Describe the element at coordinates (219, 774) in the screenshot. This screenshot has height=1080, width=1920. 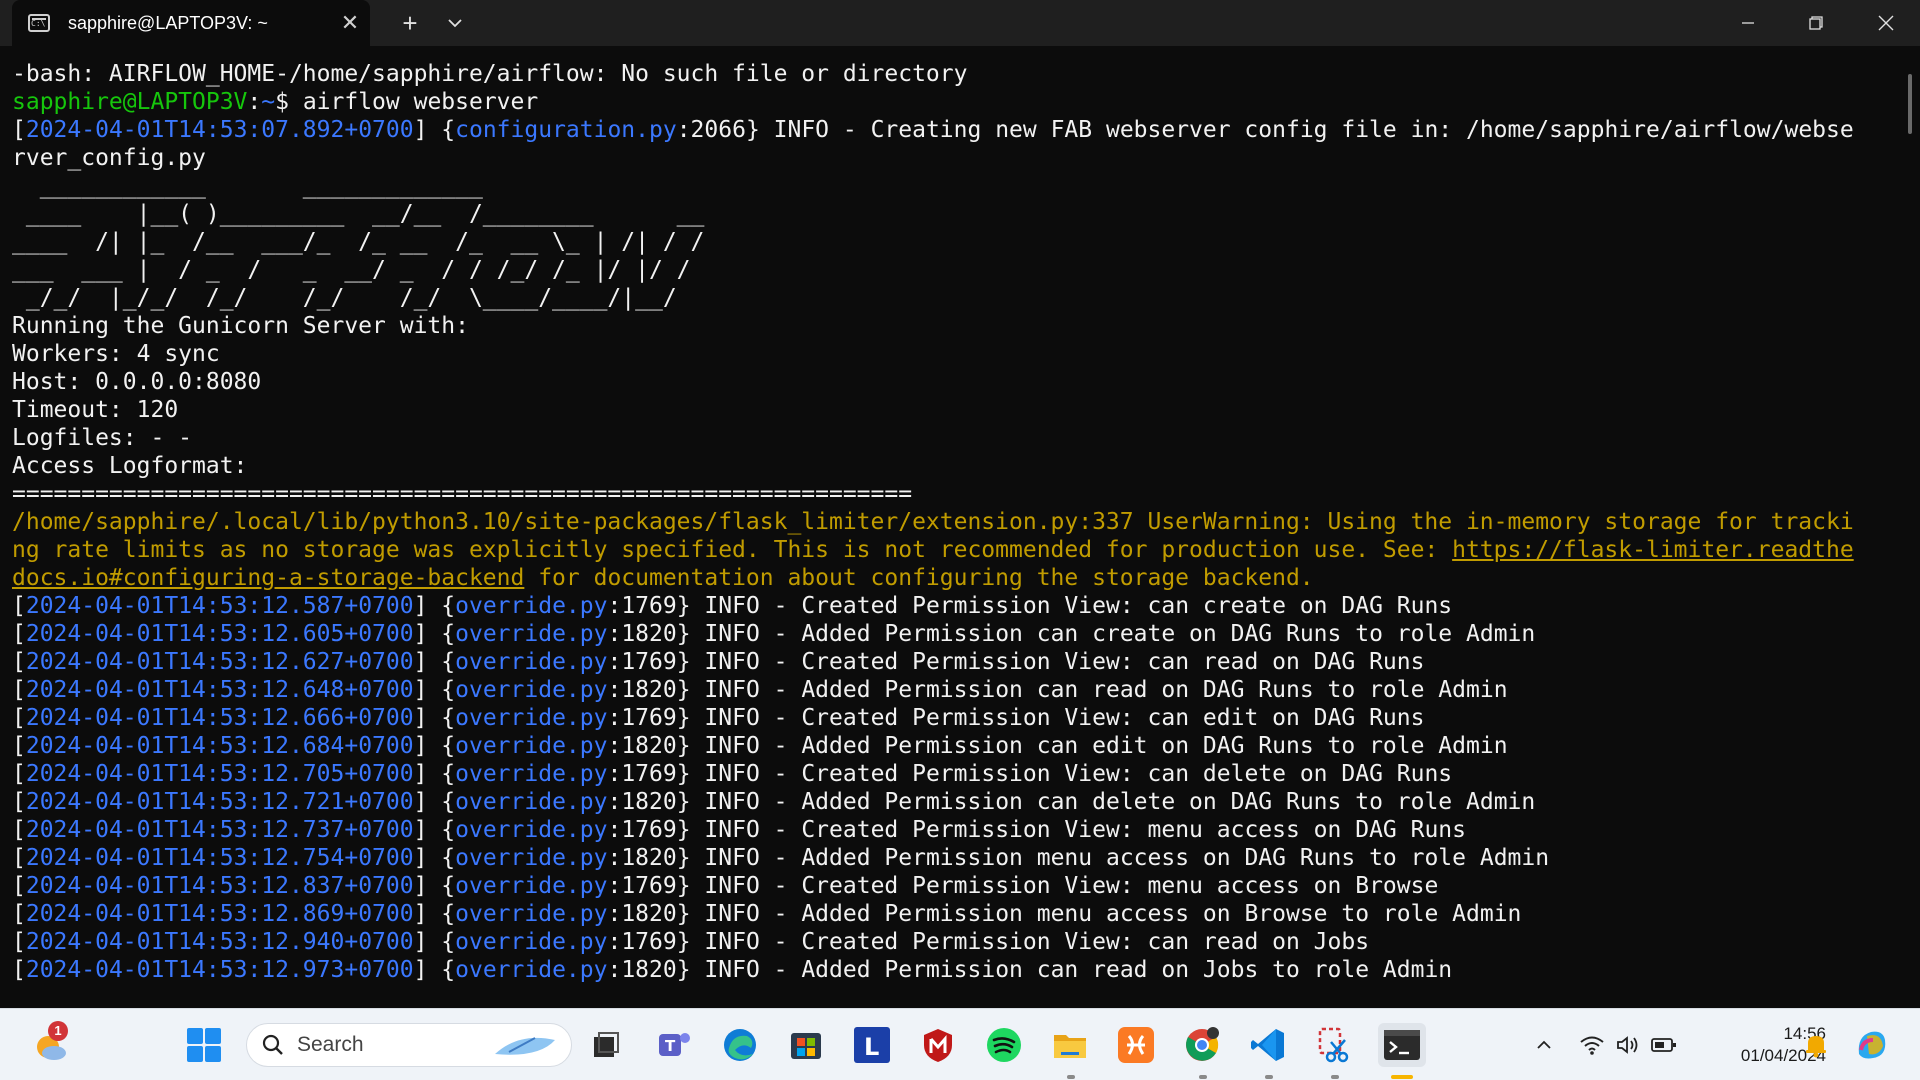
I see `terminal-segment: 2024-04-01T14:53:12.705+0700` at that location.